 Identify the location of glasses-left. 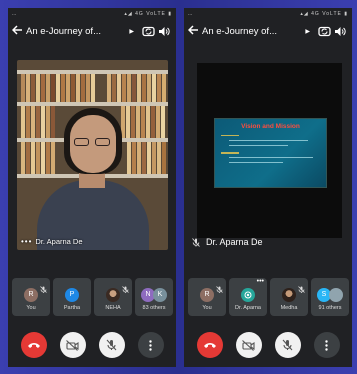
(81, 142).